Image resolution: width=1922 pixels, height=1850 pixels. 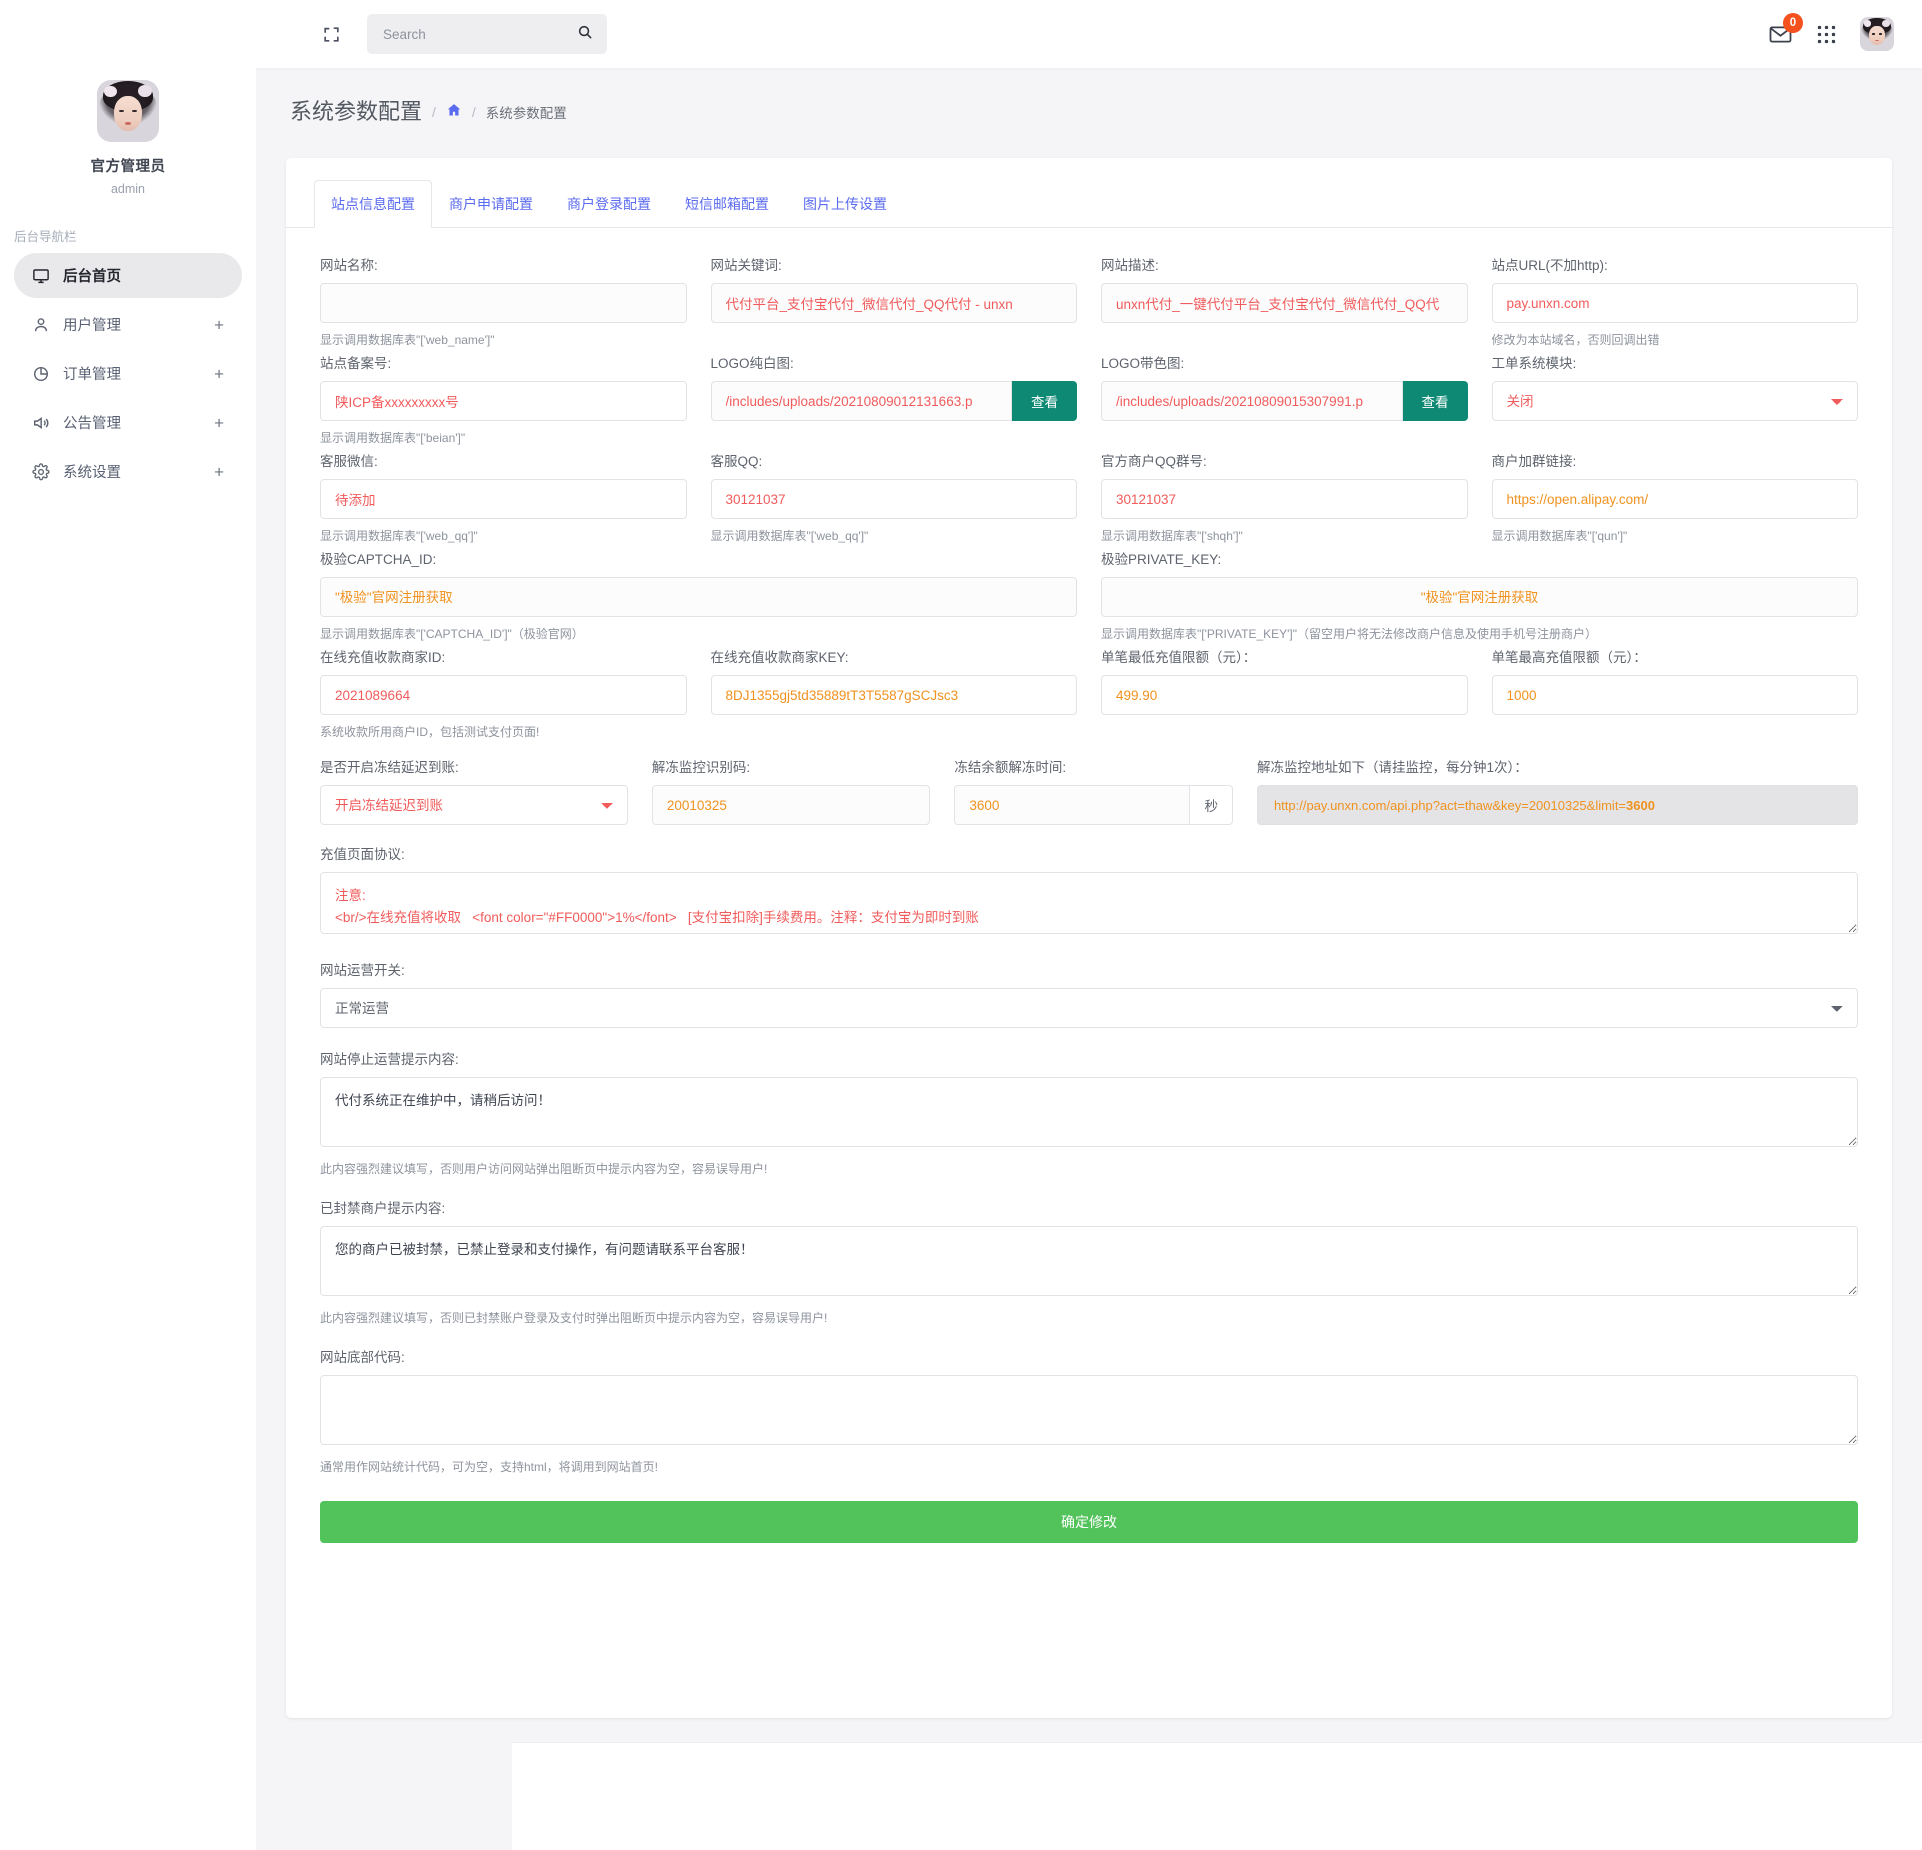 What do you see at coordinates (373, 204) in the screenshot?
I see `tab-site-info: 站点信息配置` at bounding box center [373, 204].